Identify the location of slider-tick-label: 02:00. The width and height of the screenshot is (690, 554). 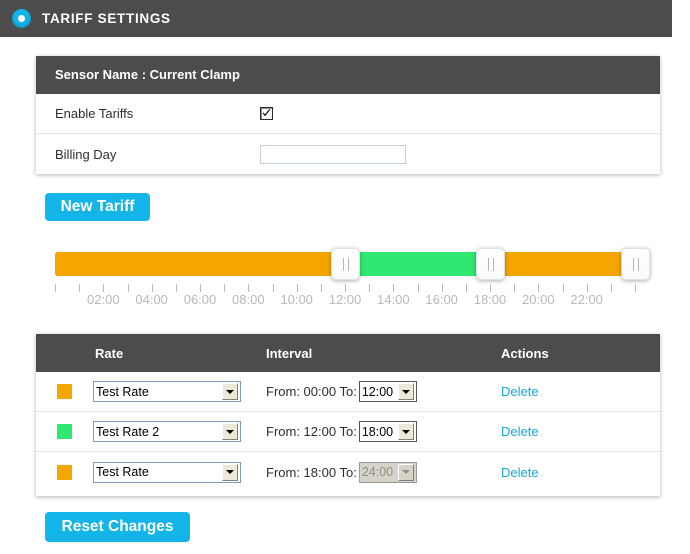
(103, 299).